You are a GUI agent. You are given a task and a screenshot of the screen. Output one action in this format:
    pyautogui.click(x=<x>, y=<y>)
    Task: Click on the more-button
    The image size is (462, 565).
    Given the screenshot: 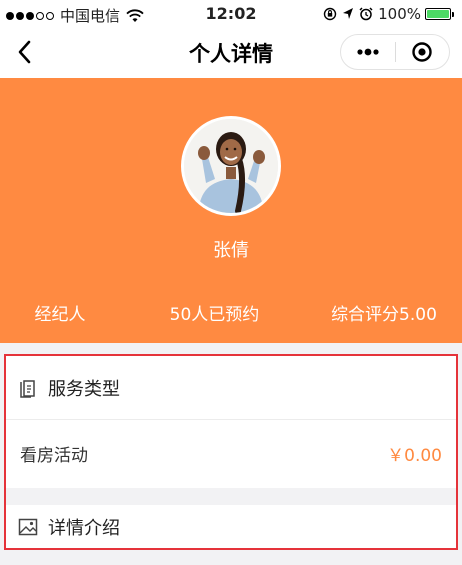 What is the action you would take?
    pyautogui.click(x=368, y=52)
    